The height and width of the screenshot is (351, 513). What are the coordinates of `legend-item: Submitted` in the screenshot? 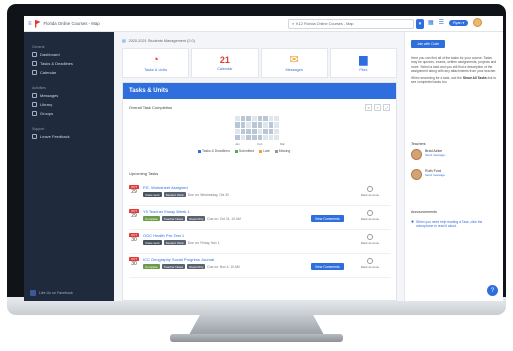 It's located at (244, 151).